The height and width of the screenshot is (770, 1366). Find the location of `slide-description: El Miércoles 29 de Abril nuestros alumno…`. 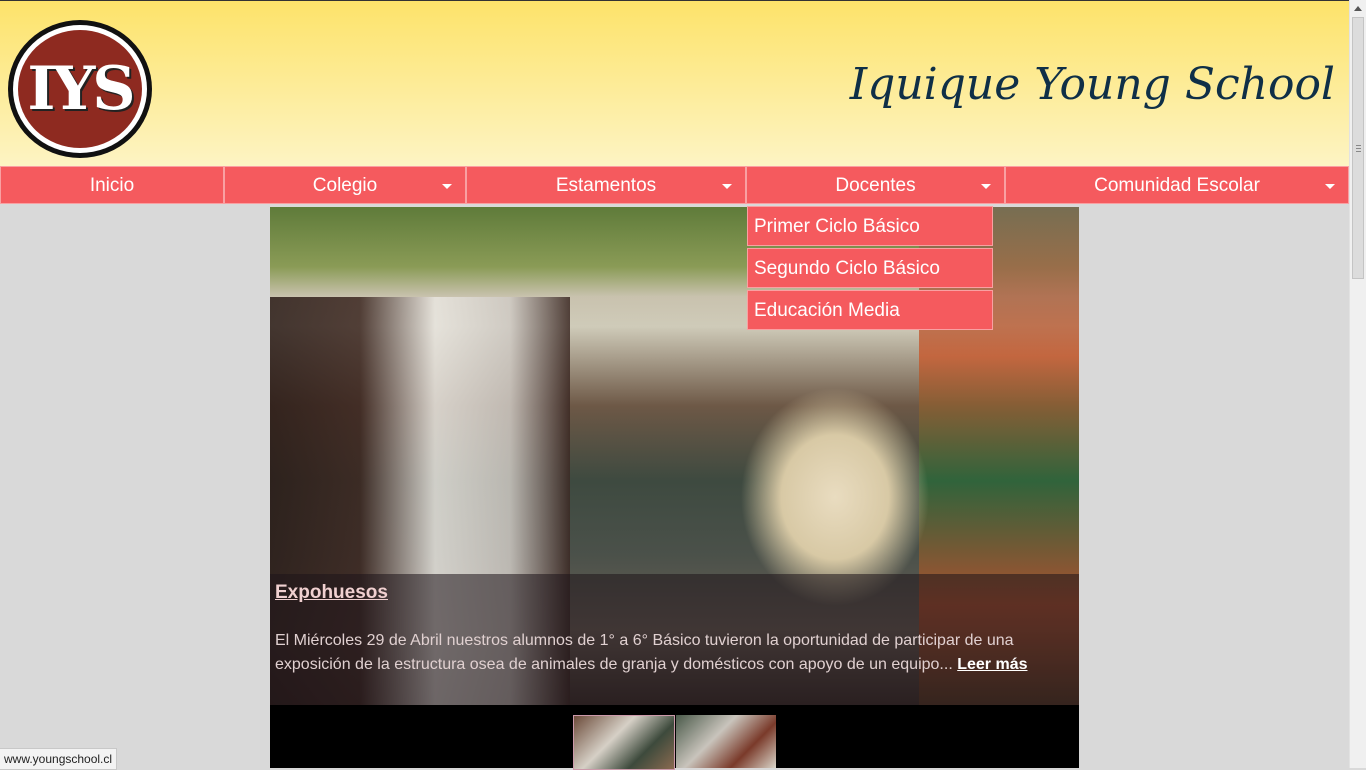

slide-description: El Miércoles 29 de Abril nuestros alumno… is located at coordinates (670, 653).